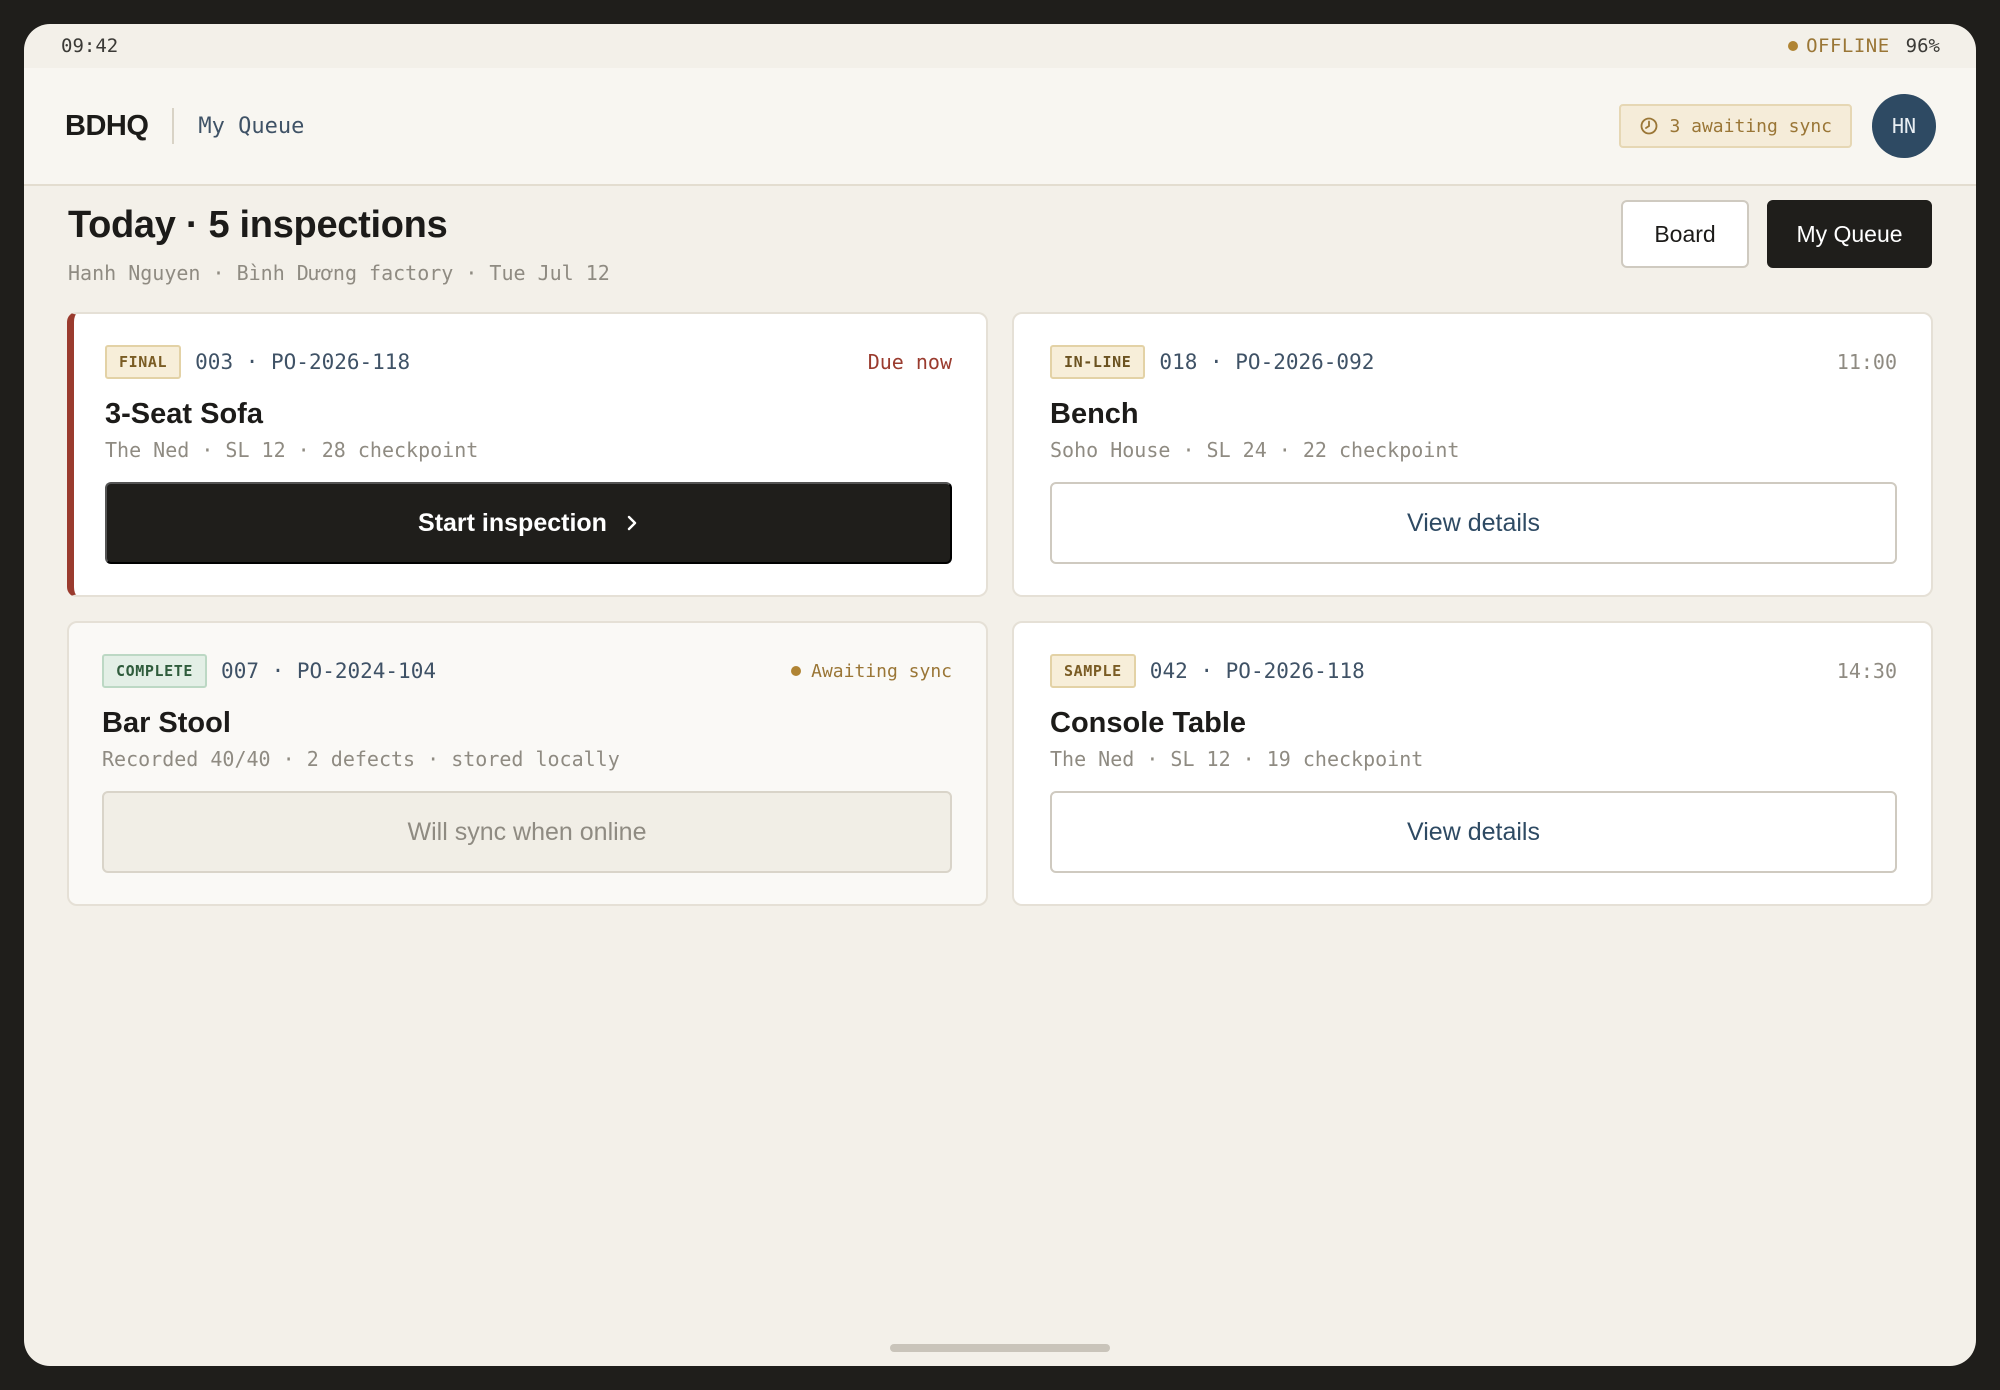 The width and height of the screenshot is (2000, 1390). Describe the element at coordinates (1922, 46) in the screenshot. I see `battery-level: 96%` at that location.